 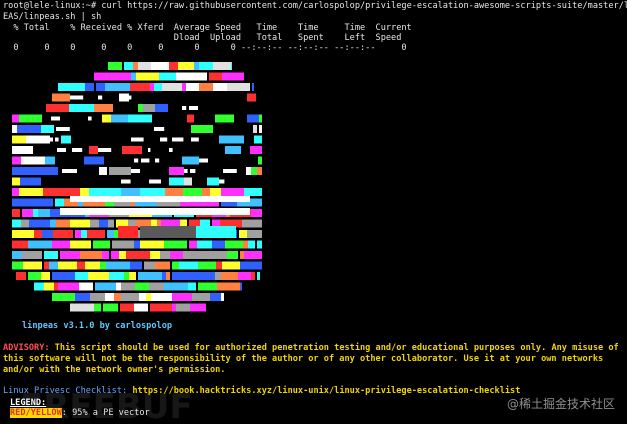 What do you see at coordinates (36, 413) in the screenshot?
I see `legend-red-yellow-tag: RED/YELLOW` at bounding box center [36, 413].